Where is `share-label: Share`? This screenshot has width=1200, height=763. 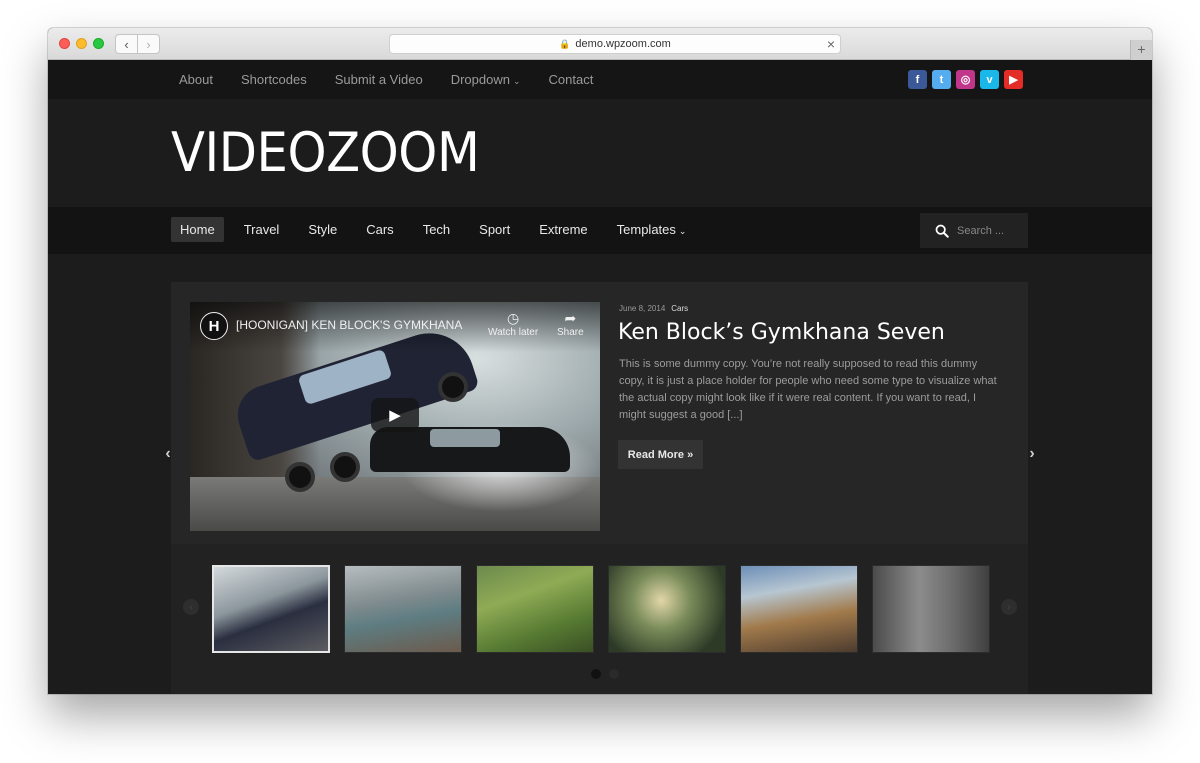
share-label: Share is located at coordinates (570, 332).